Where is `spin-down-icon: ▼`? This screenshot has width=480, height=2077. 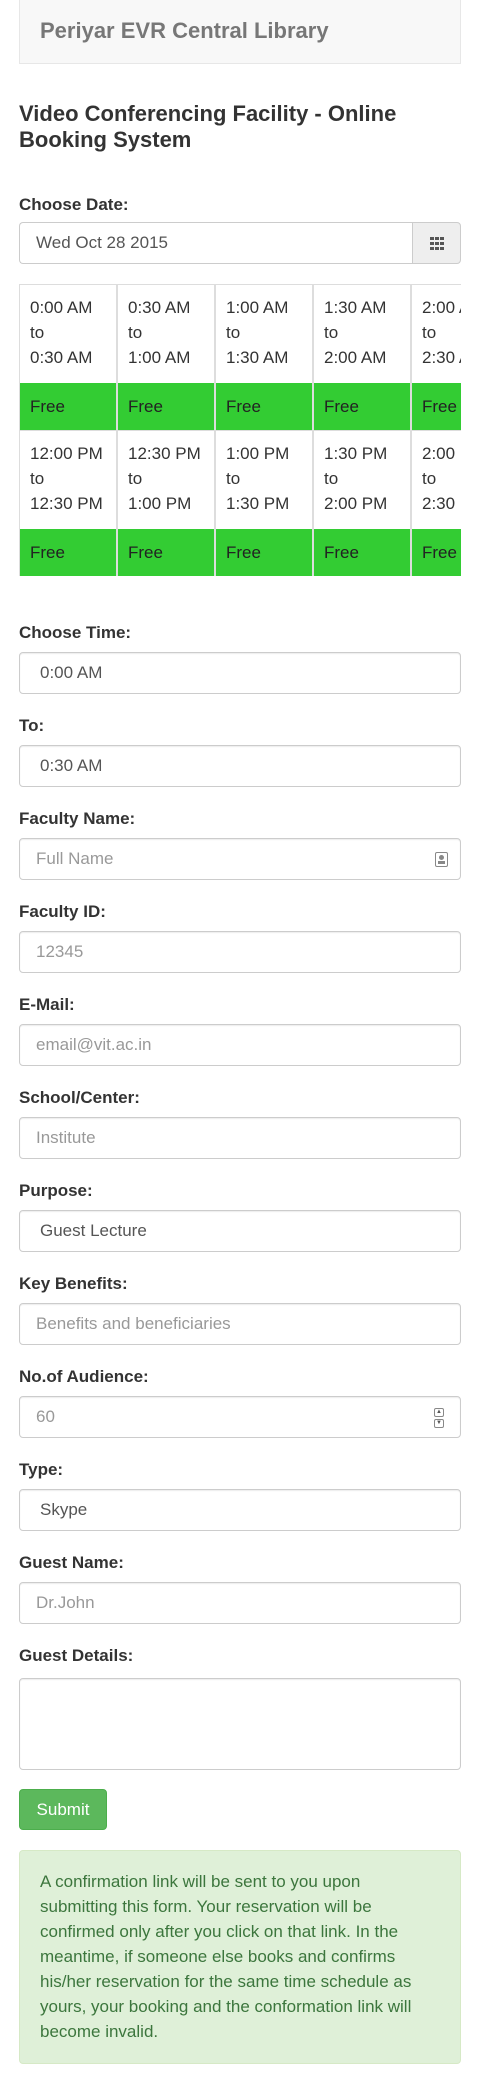 spin-down-icon: ▼ is located at coordinates (439, 1423).